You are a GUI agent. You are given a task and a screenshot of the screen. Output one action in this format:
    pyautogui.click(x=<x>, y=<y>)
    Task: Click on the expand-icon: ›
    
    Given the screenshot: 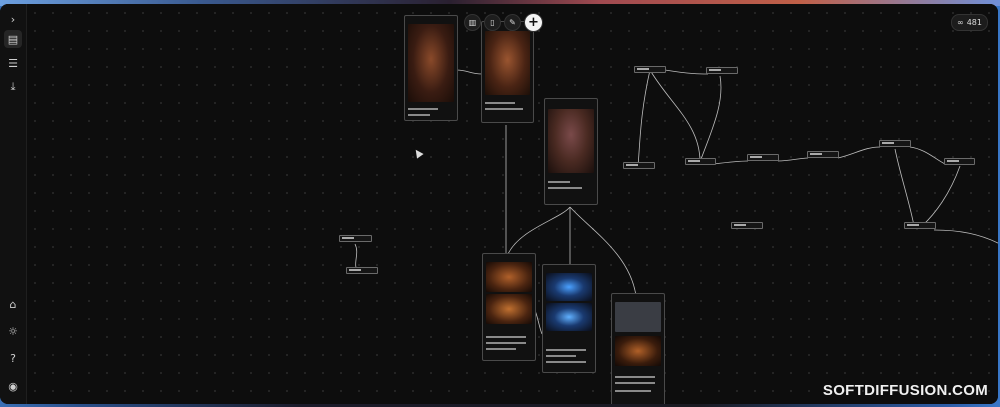 What is the action you would take?
    pyautogui.click(x=13, y=19)
    